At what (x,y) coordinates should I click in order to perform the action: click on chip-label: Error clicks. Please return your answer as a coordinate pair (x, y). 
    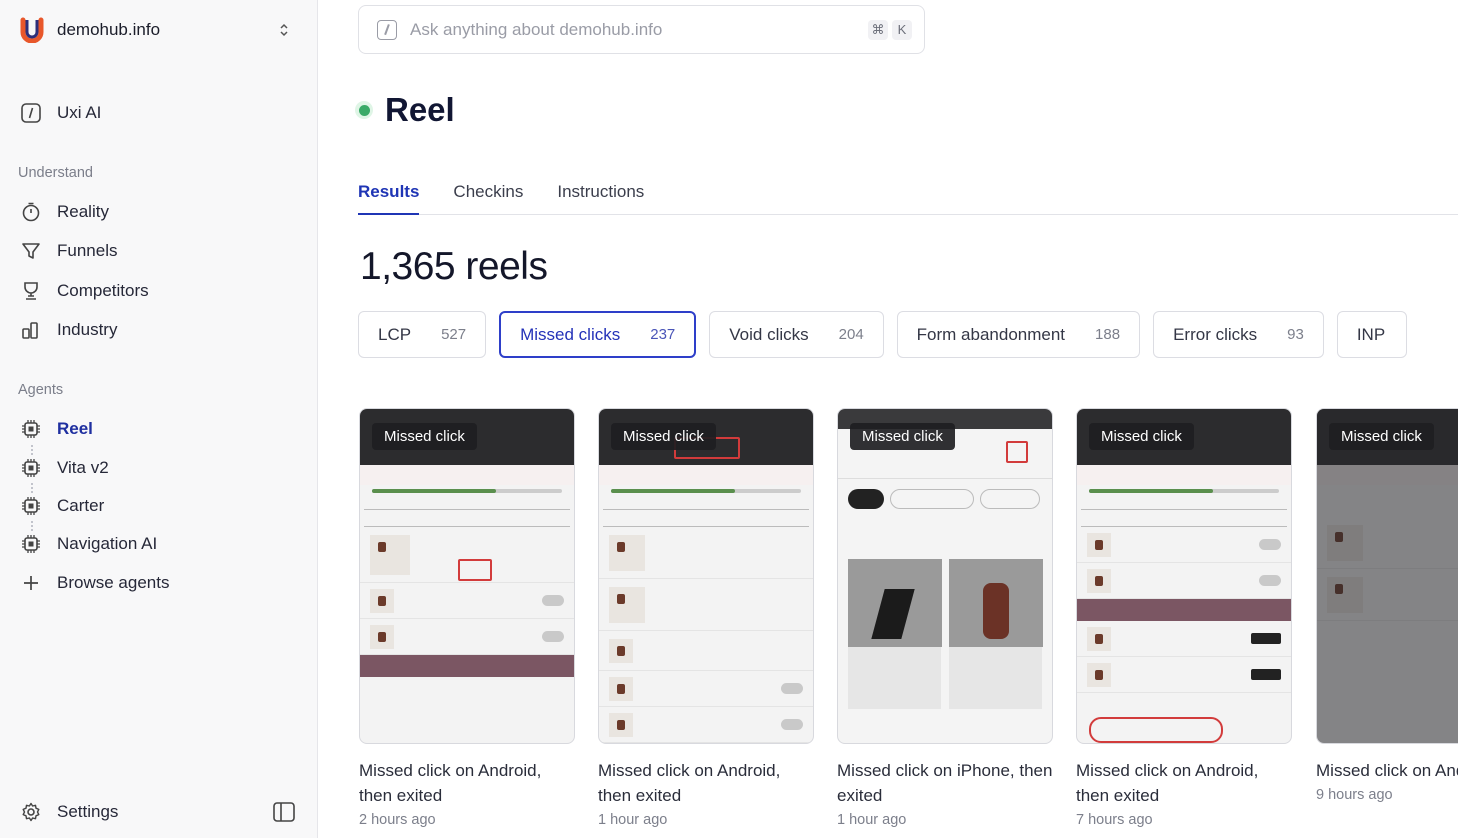
    Looking at the image, I should click on (1215, 334).